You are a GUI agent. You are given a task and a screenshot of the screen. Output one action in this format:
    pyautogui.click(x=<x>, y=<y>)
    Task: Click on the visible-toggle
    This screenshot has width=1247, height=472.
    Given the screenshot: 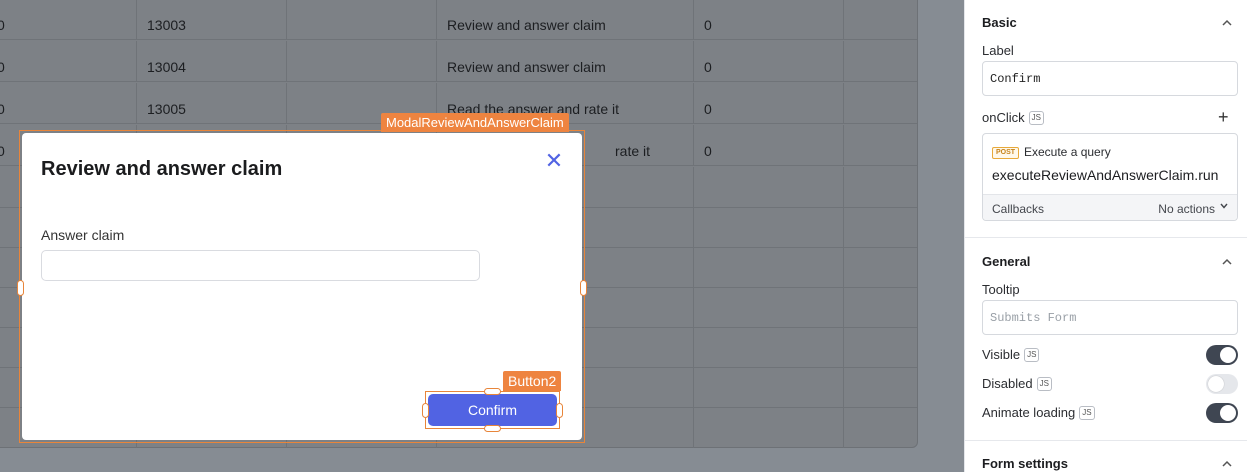 What is the action you would take?
    pyautogui.click(x=1222, y=355)
    